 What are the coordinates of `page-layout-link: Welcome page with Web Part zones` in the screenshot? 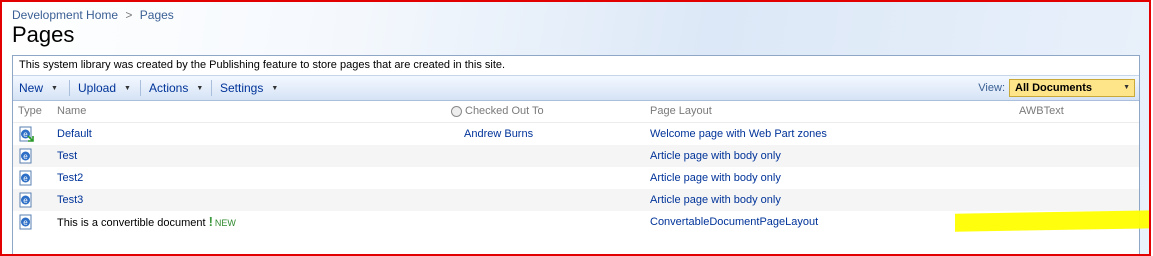 It's located at (738, 134).